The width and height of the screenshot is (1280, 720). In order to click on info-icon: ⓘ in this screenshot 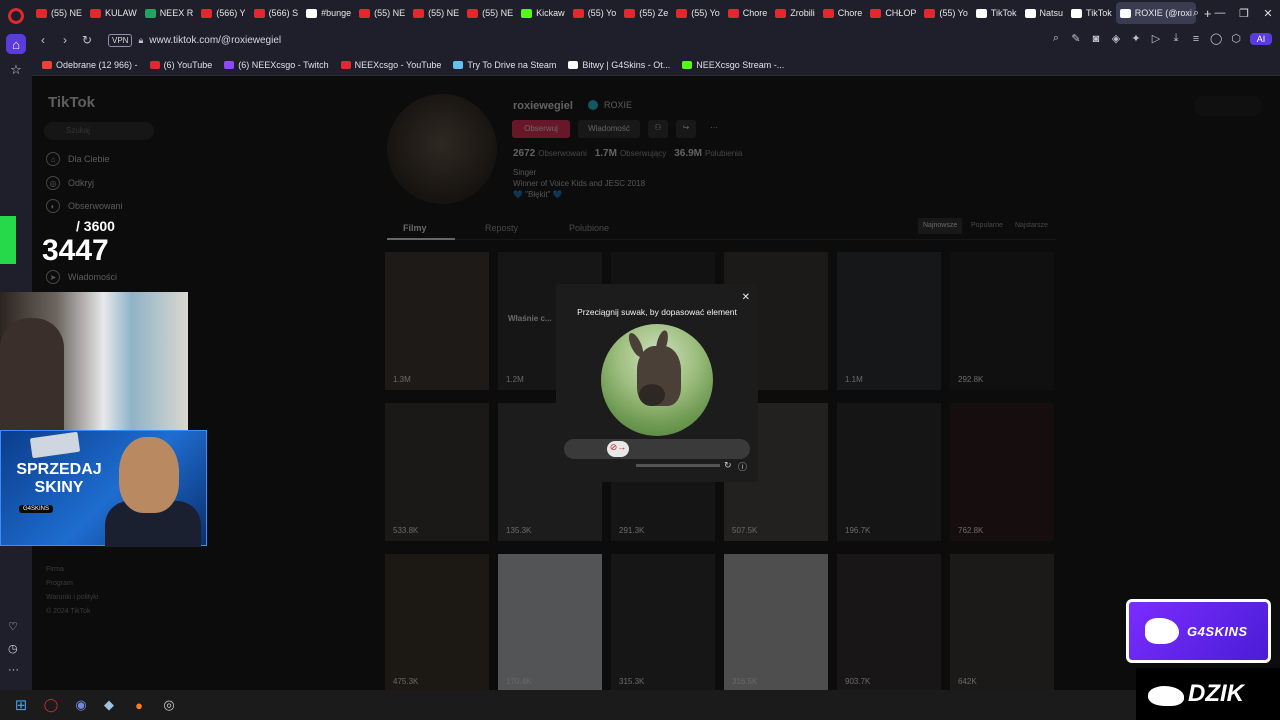, I will do `click(742, 466)`.